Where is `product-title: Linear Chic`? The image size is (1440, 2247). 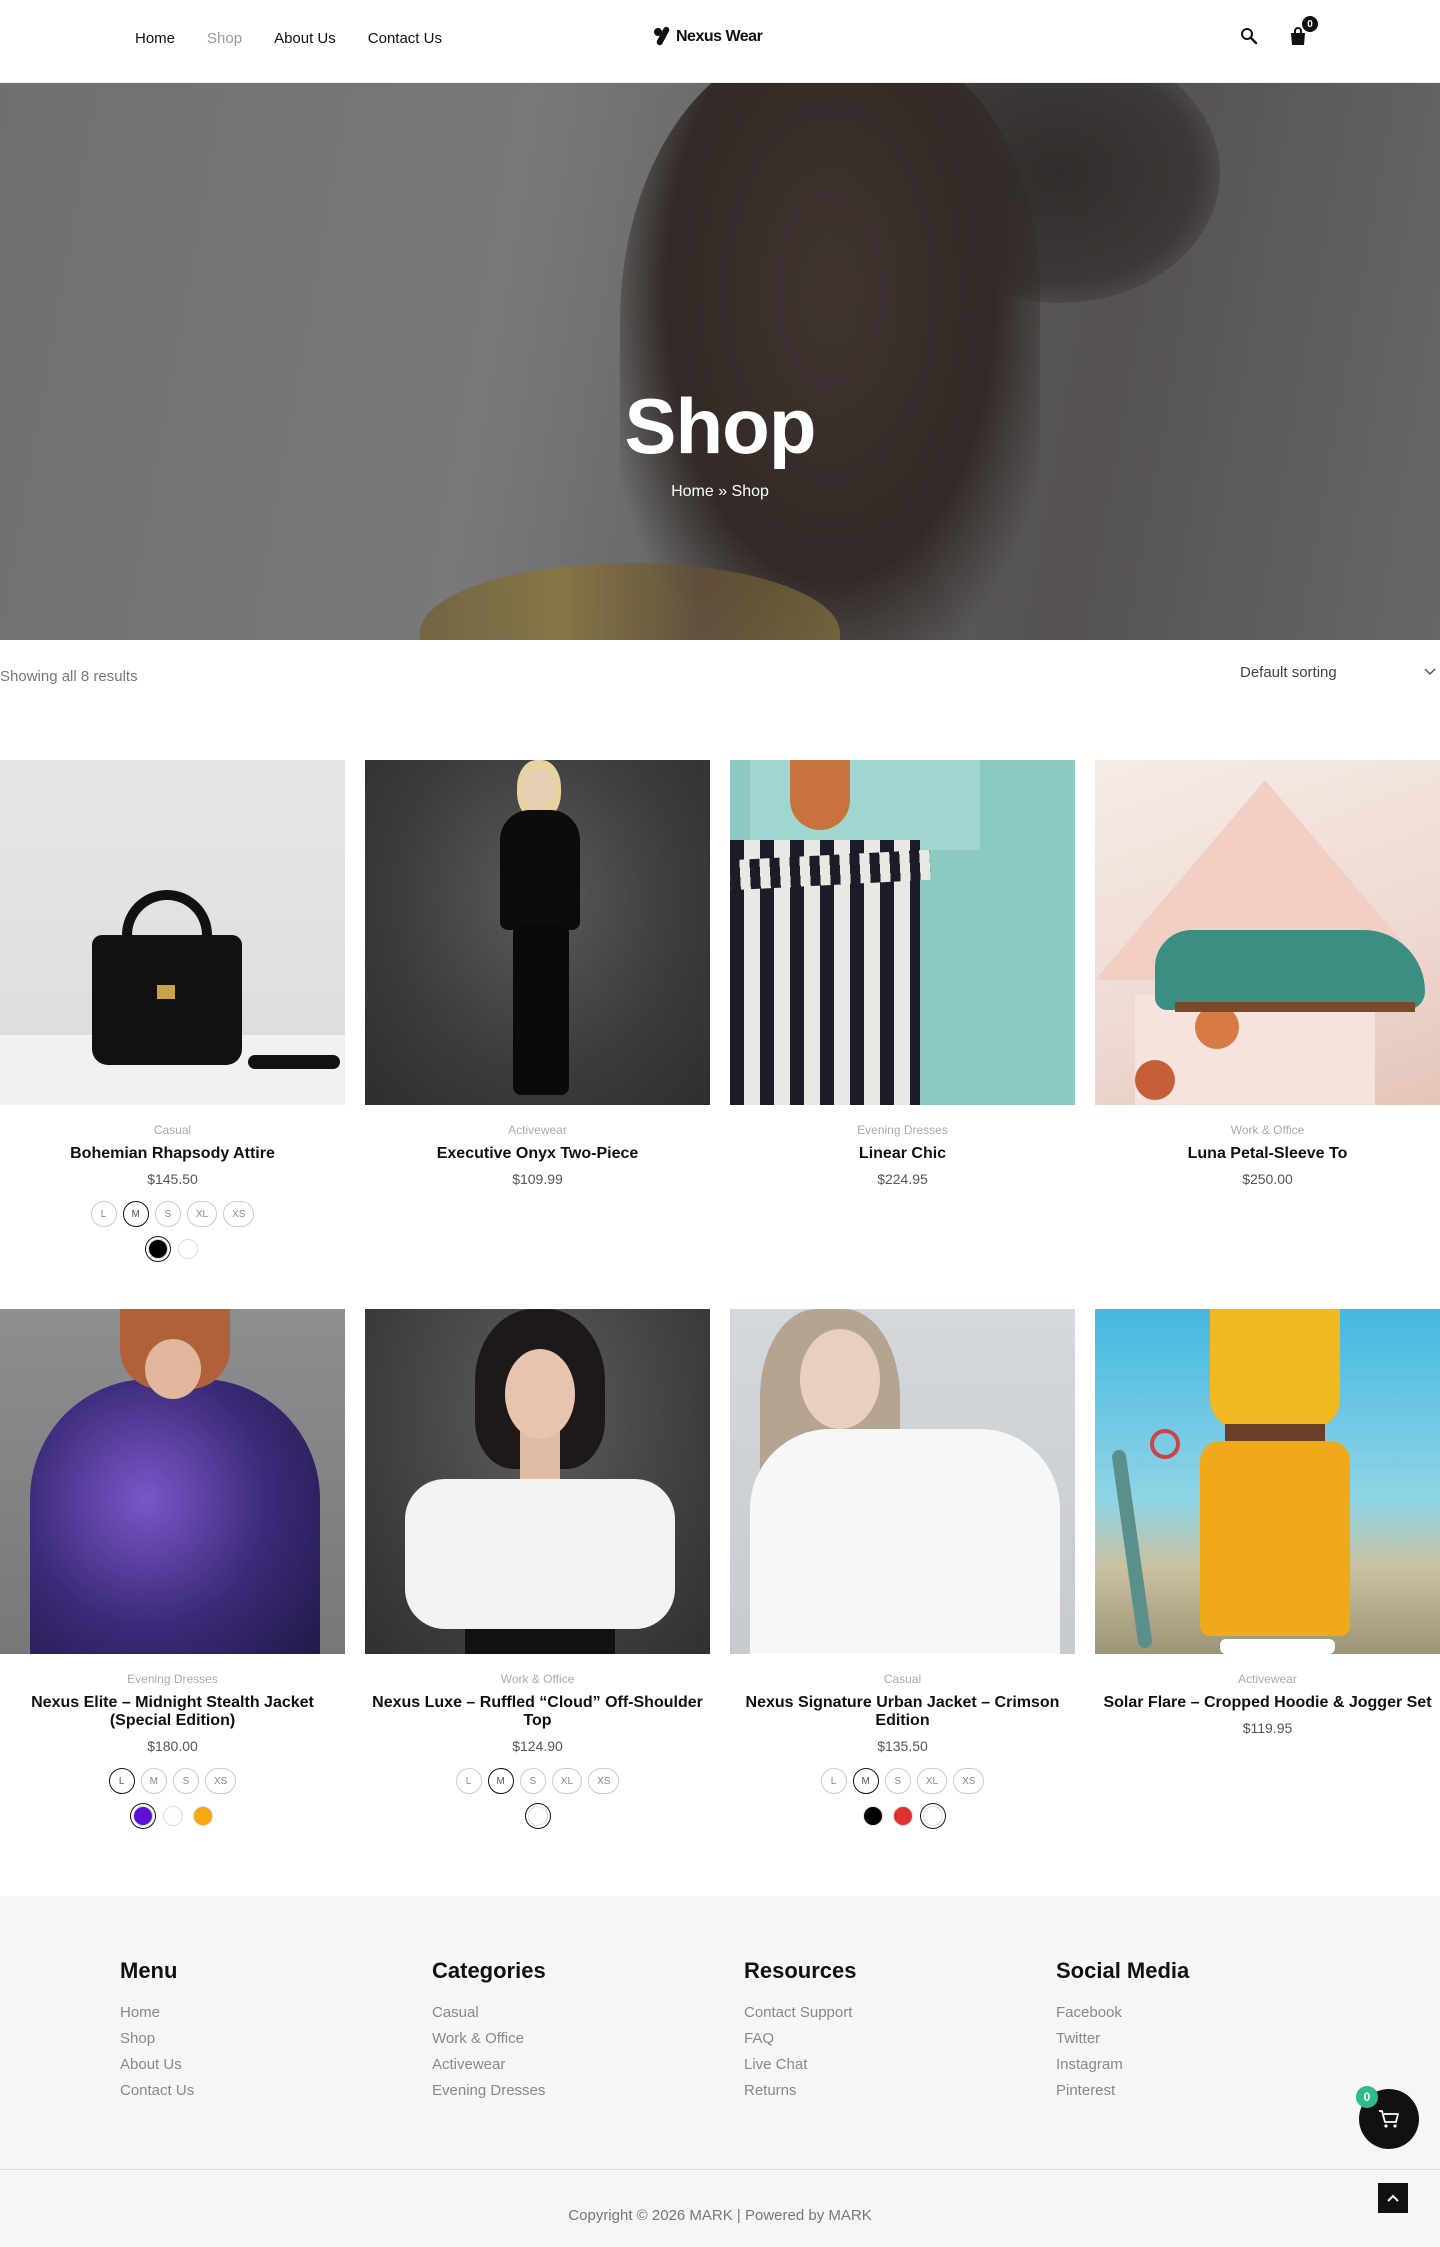
product-title: Linear Chic is located at coordinates (902, 1154).